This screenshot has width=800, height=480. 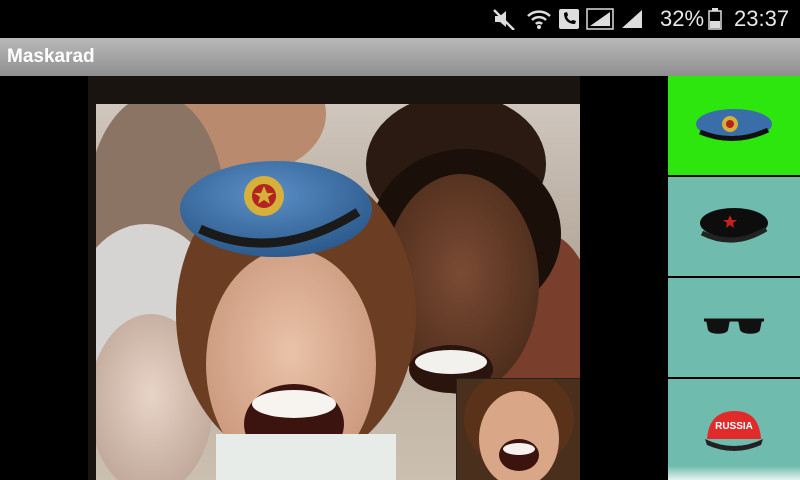 What do you see at coordinates (539, 19) in the screenshot?
I see `wifi-icon` at bounding box center [539, 19].